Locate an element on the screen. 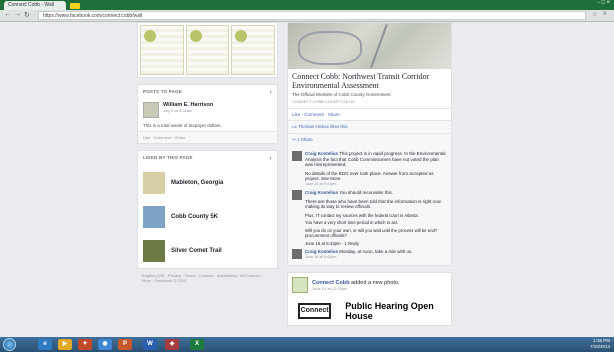  comment-text: Monday, at noon, take a ride with us. is located at coordinates (376, 251).